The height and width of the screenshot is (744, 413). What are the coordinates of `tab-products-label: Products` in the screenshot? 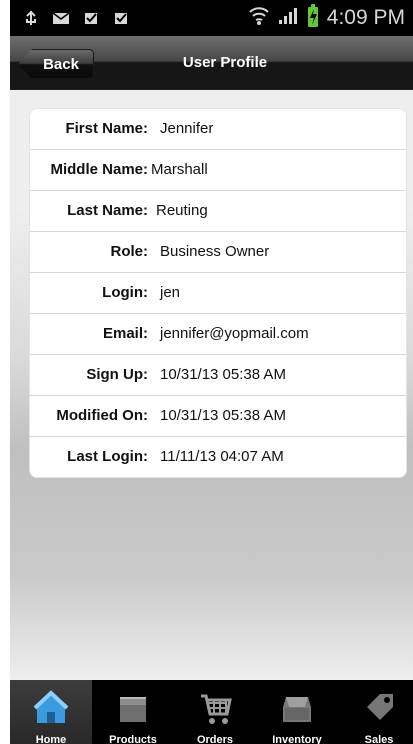 It's located at (133, 739).